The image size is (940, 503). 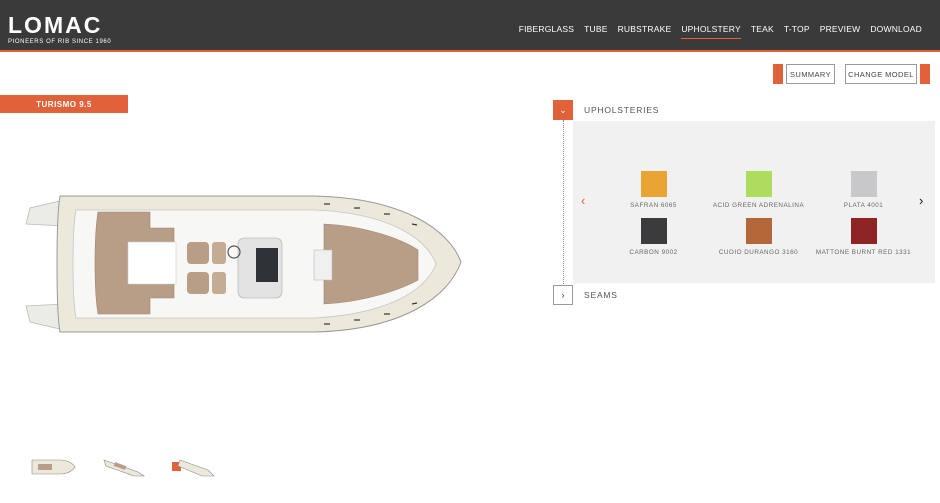 I want to click on seams-title: SEAMS, so click(x=601, y=295).